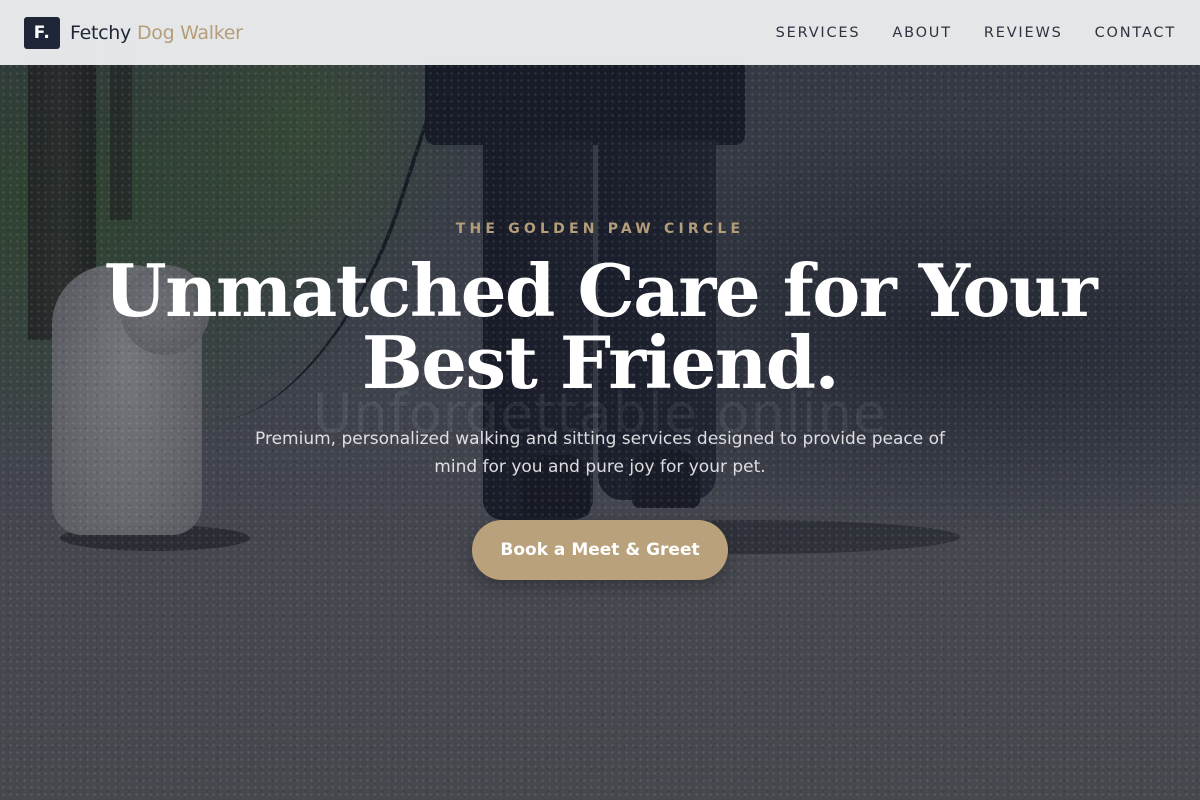  I want to click on nav-item-services: SERVICES, so click(818, 33).